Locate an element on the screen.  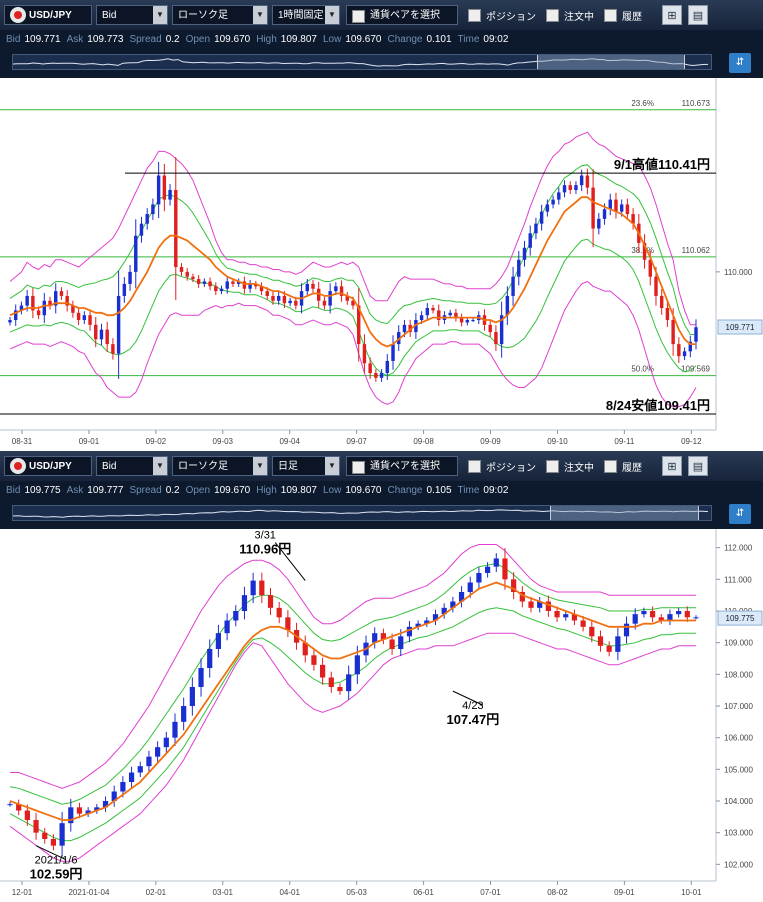
fibonacci-percent-label: 23.6% is located at coordinates (642, 103).